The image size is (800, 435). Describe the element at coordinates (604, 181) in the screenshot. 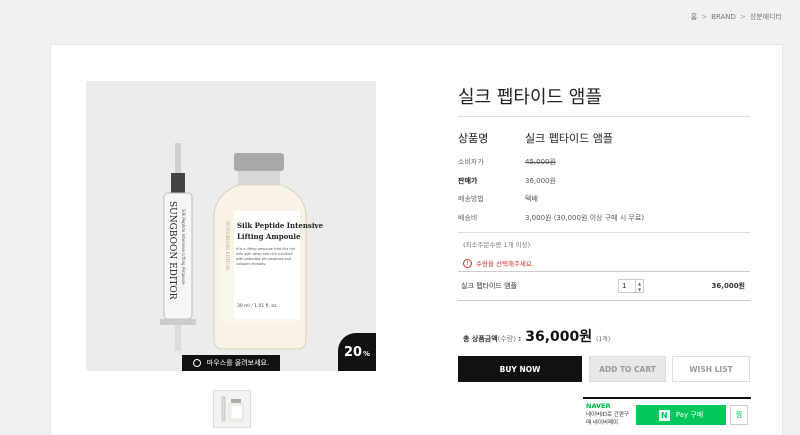

I see `spec-row-sale-price: 판매가 36,000원` at that location.